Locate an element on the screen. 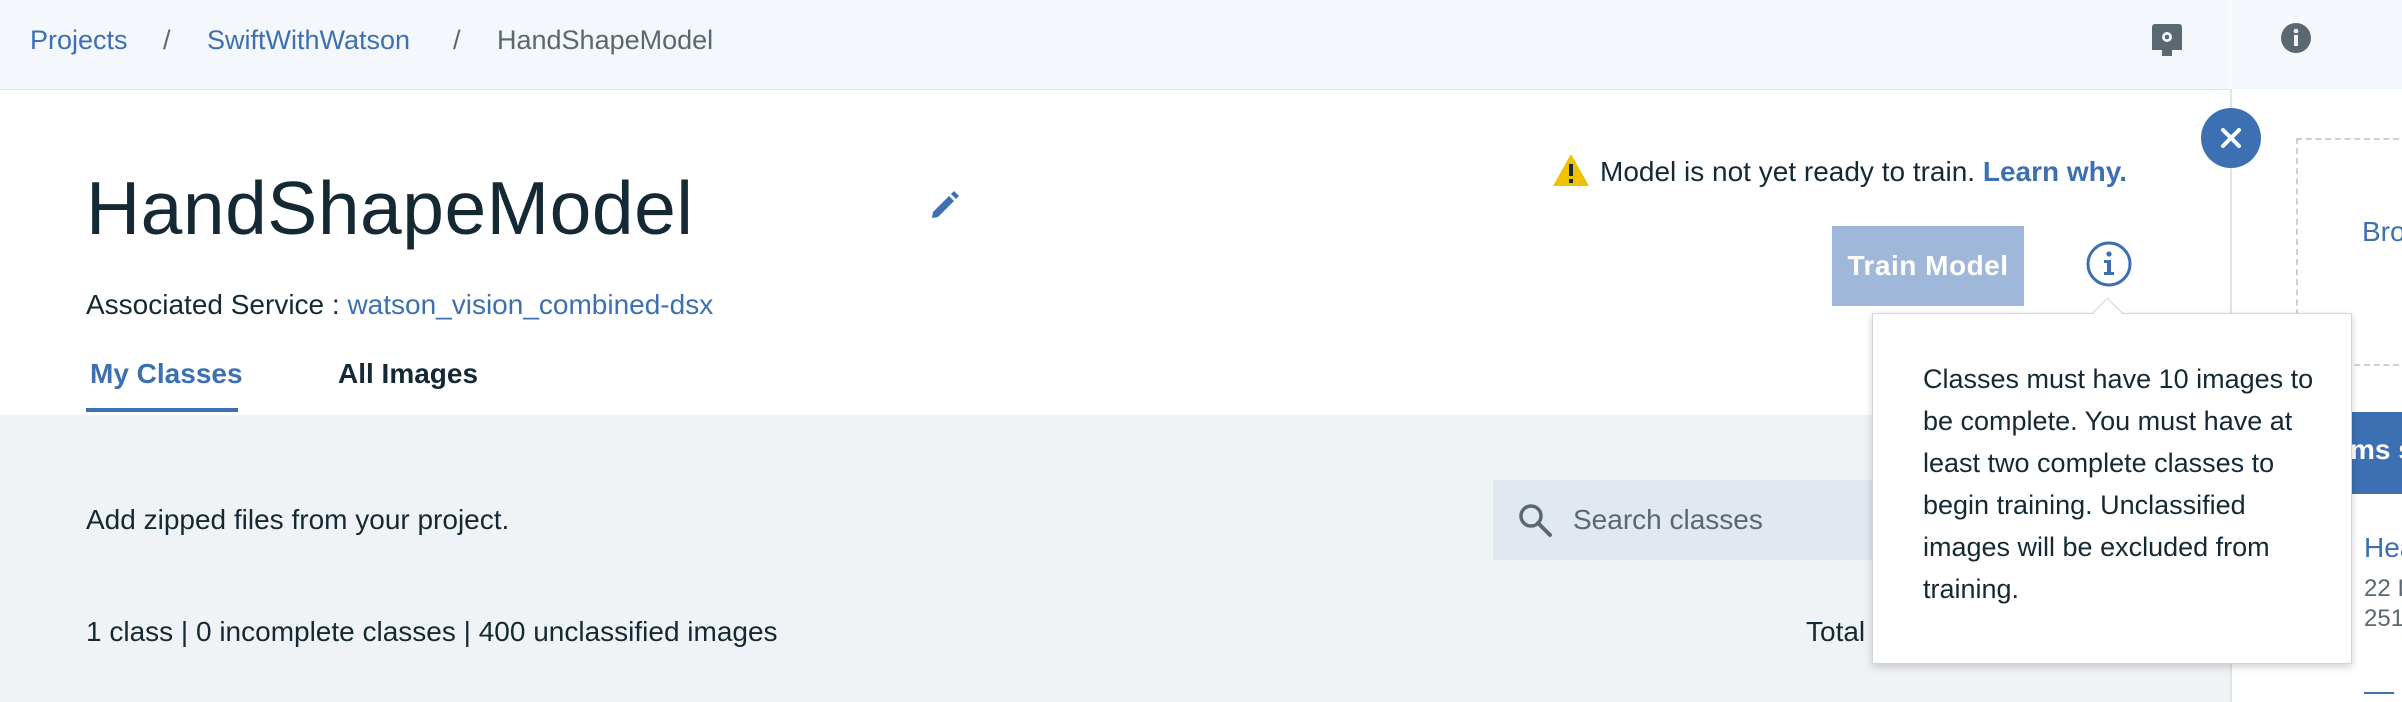 Image resolution: width=2402 pixels, height=702 pixels. right-panel-header is located at coordinates (2316, 45).